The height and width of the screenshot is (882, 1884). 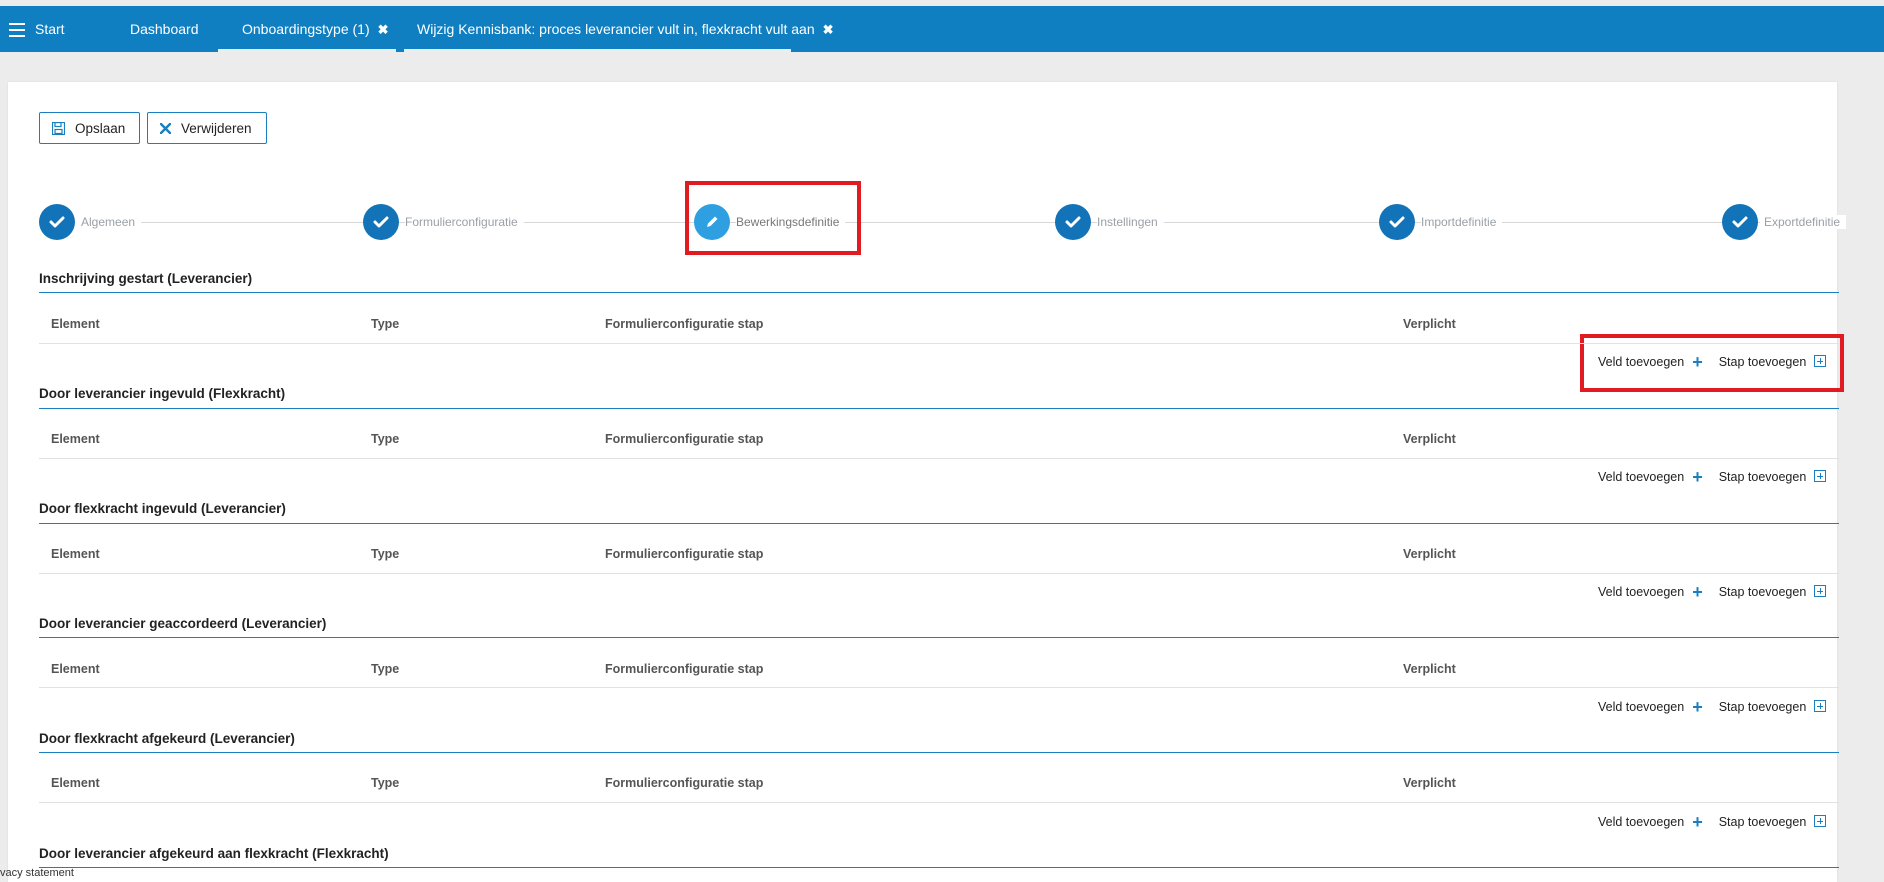 I want to click on close-icon, so click(x=165, y=128).